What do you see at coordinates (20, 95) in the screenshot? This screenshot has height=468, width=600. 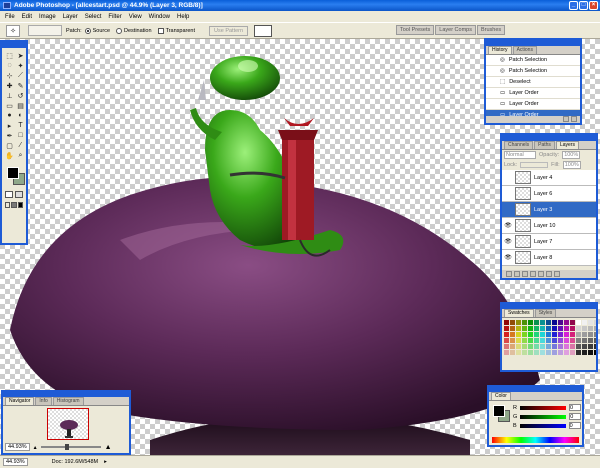 I see `history-brush-icon: ↺` at bounding box center [20, 95].